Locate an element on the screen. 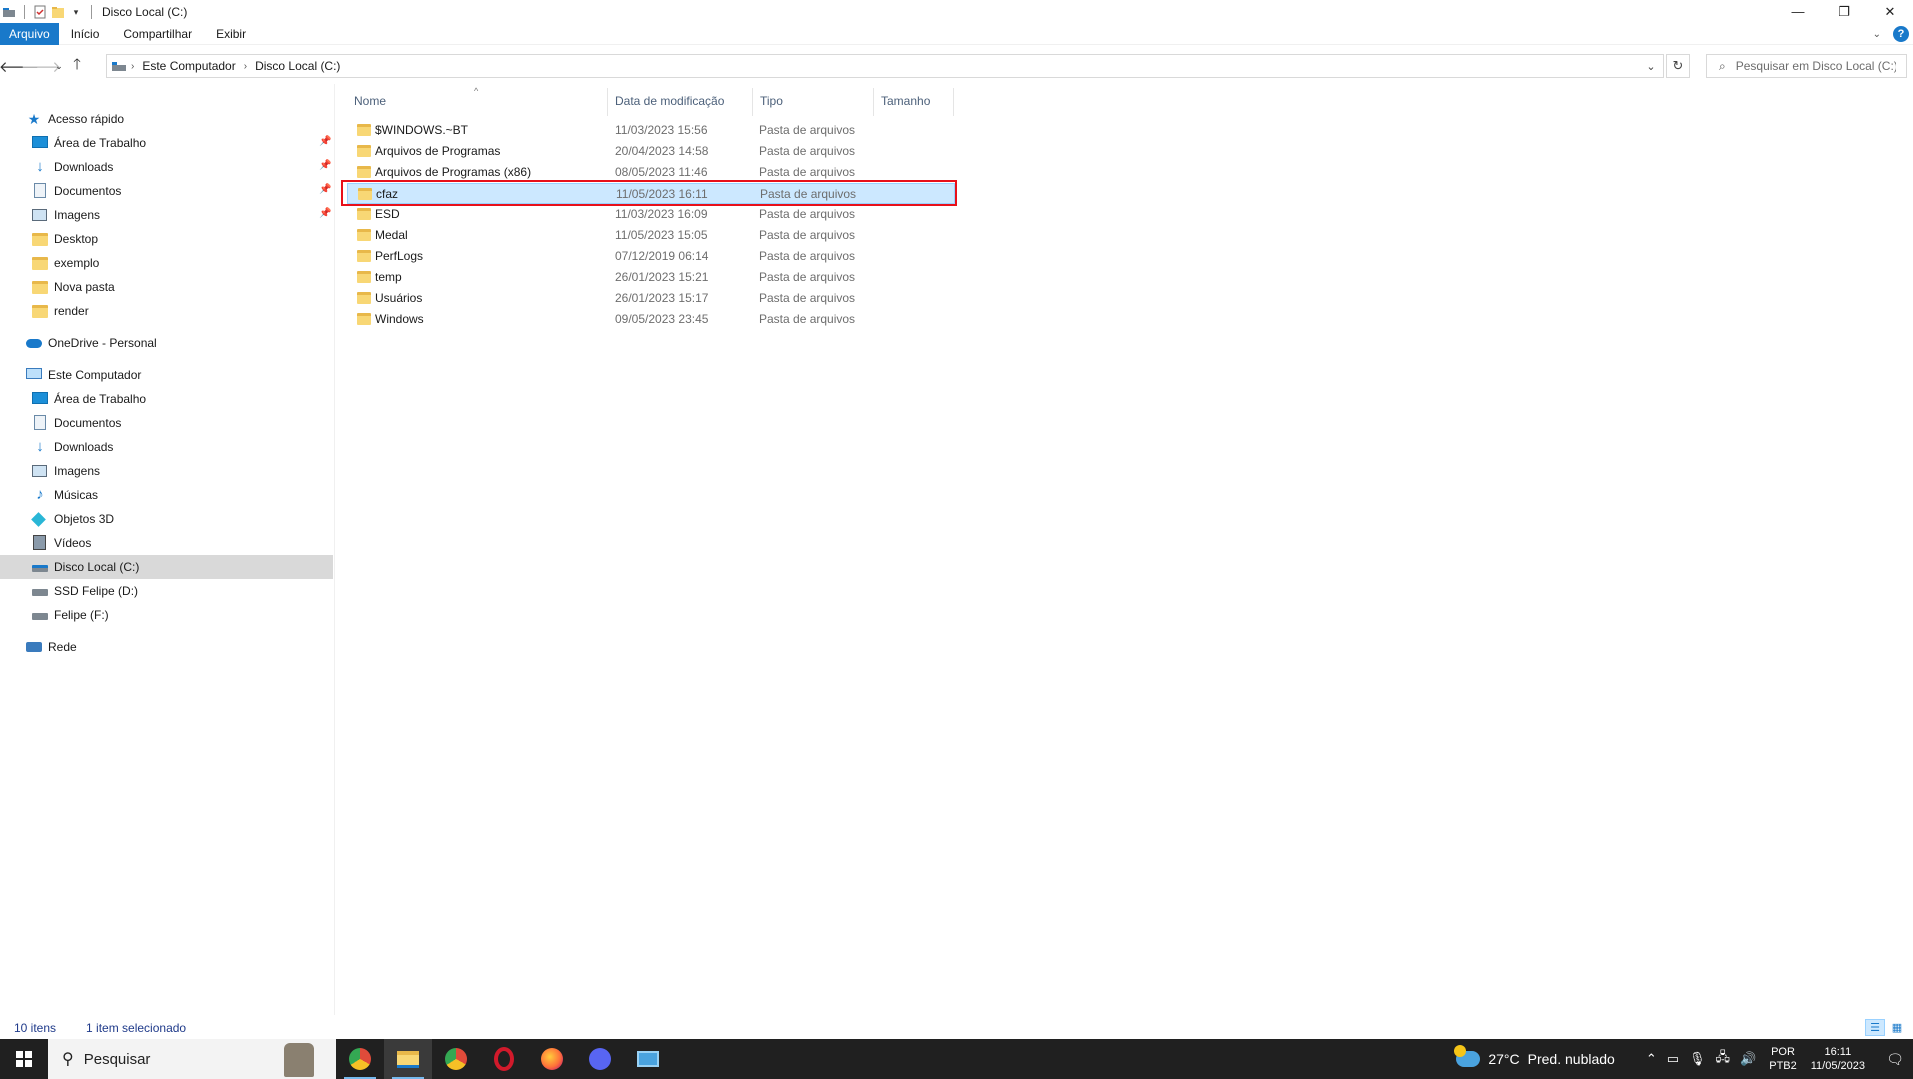  explorer-app-icon is located at coordinates (9, 12).